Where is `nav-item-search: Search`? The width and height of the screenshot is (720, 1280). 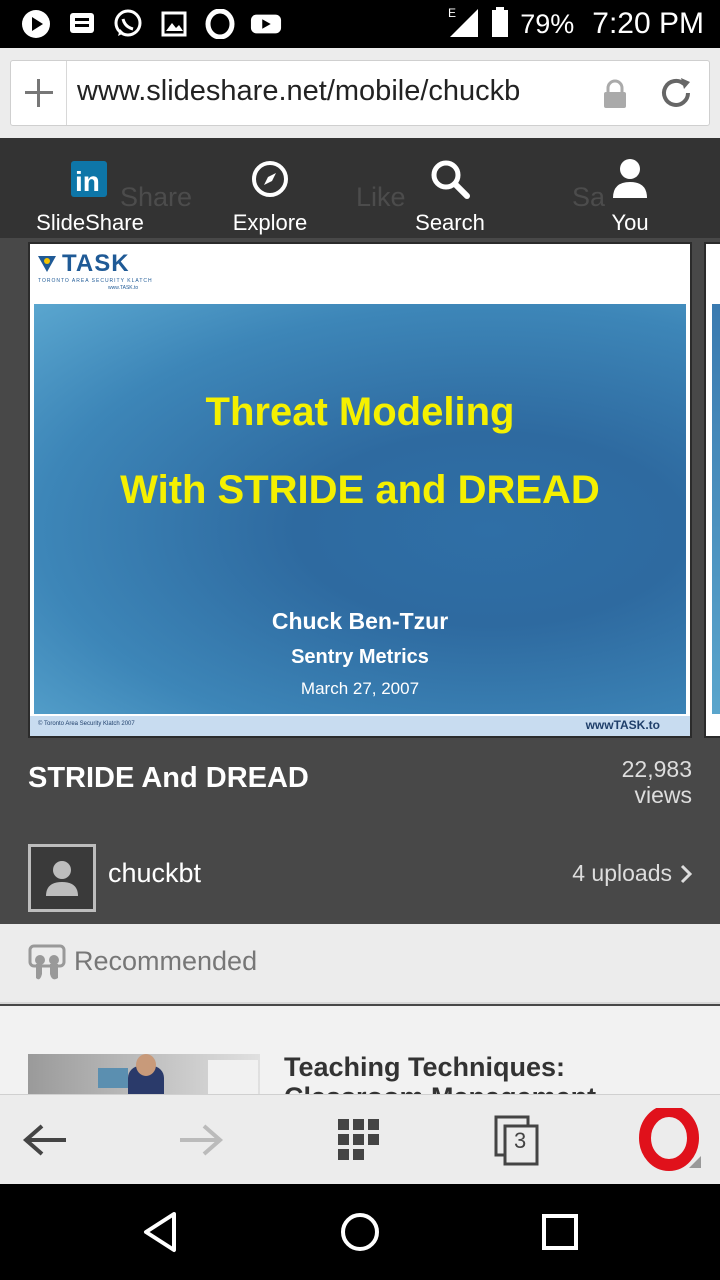
nav-item-search: Search is located at coordinates (450, 188).